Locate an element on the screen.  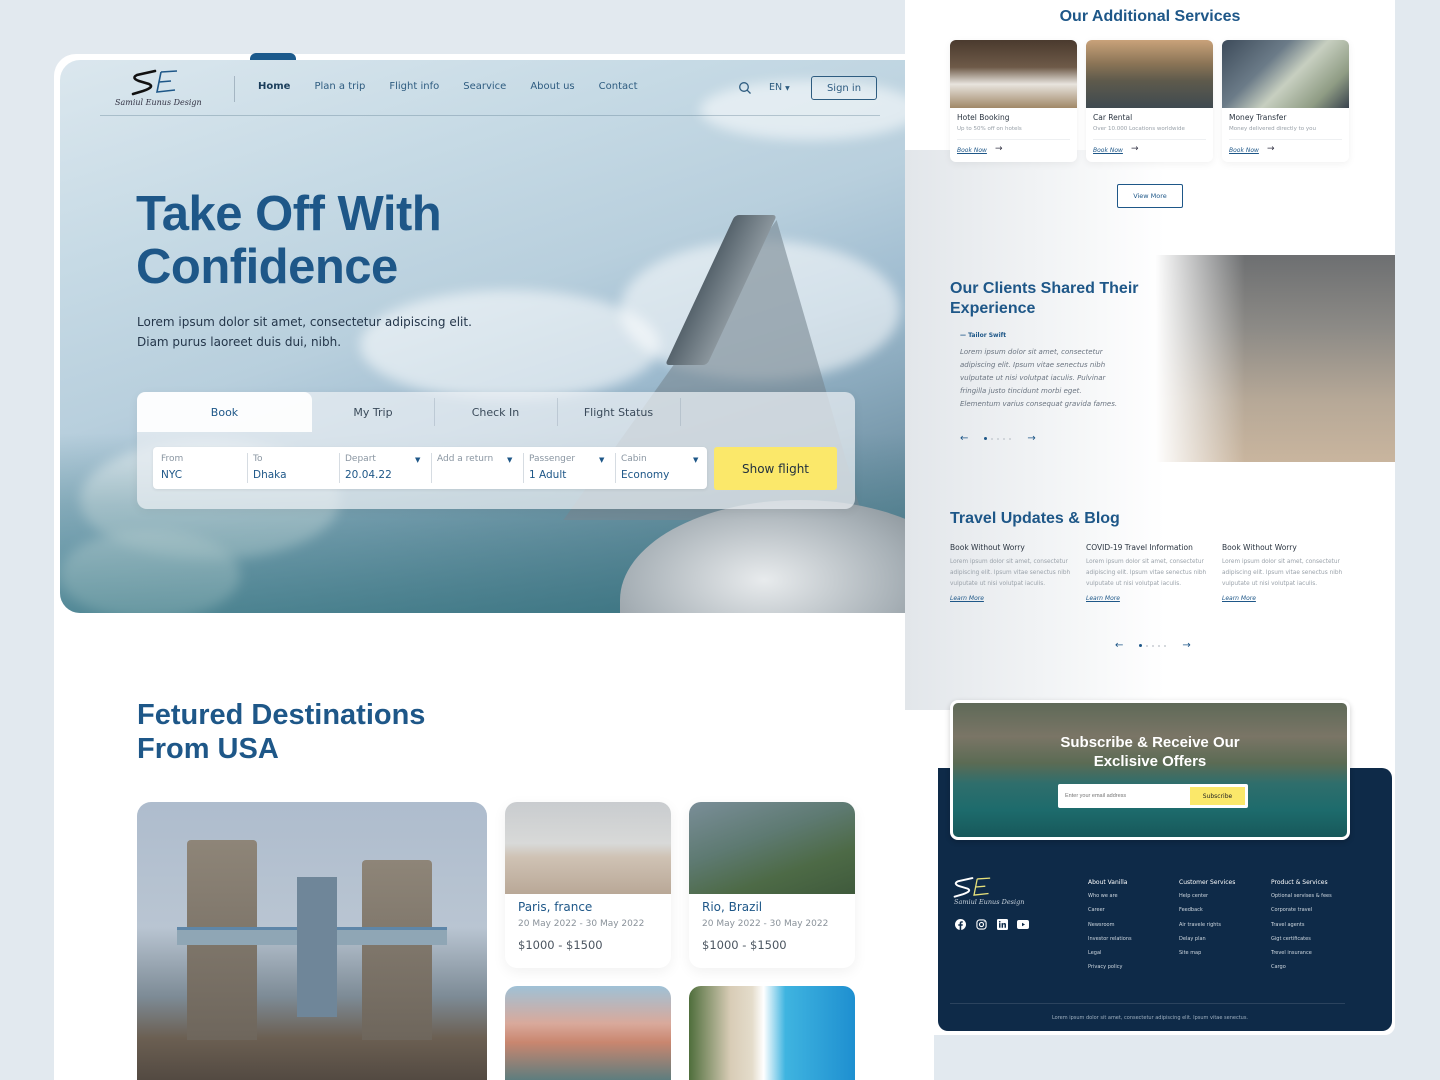
show-flight-button: Show flight is located at coordinates (775, 468).